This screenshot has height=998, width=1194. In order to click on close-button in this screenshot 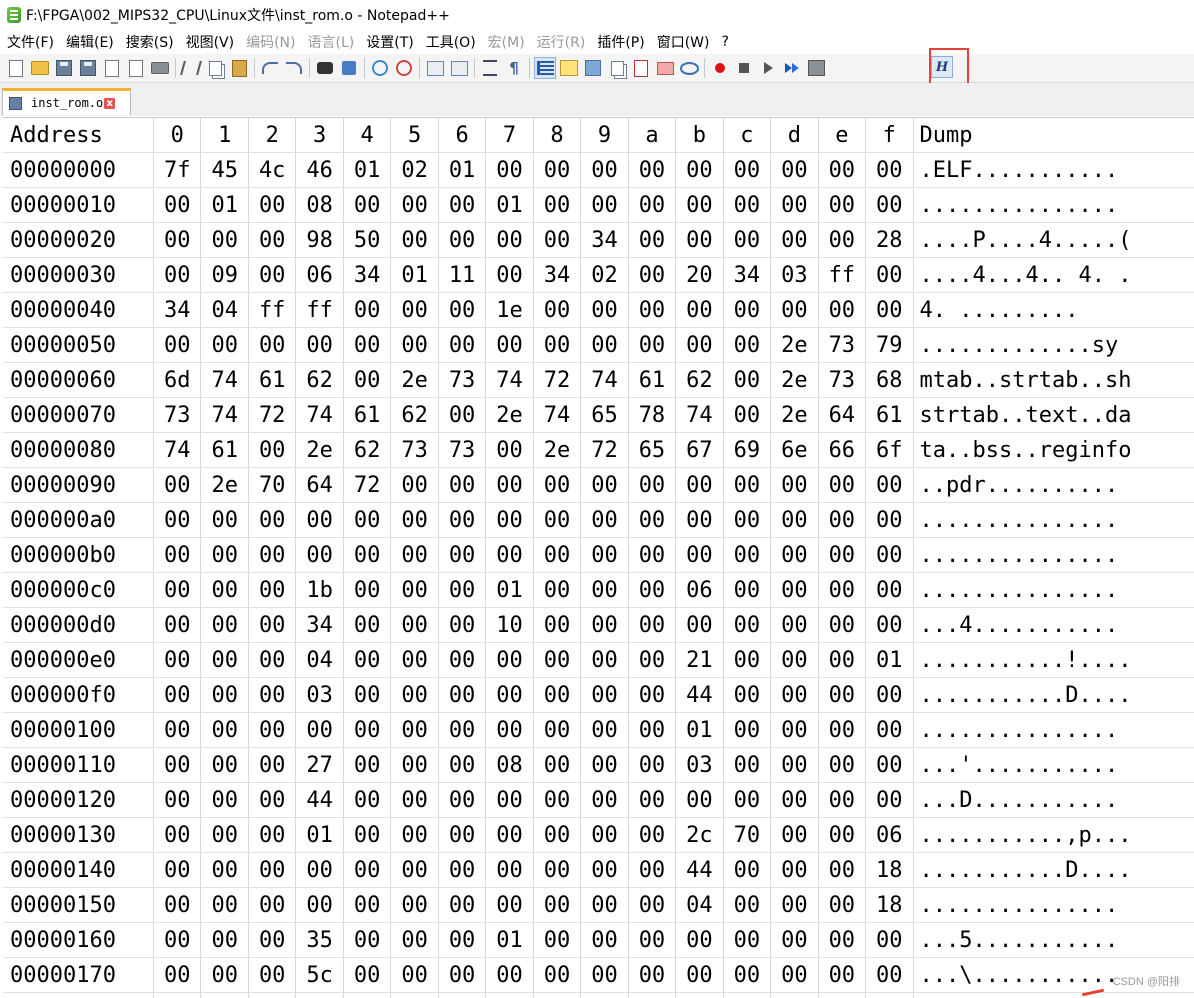, I will do `click(112, 68)`.